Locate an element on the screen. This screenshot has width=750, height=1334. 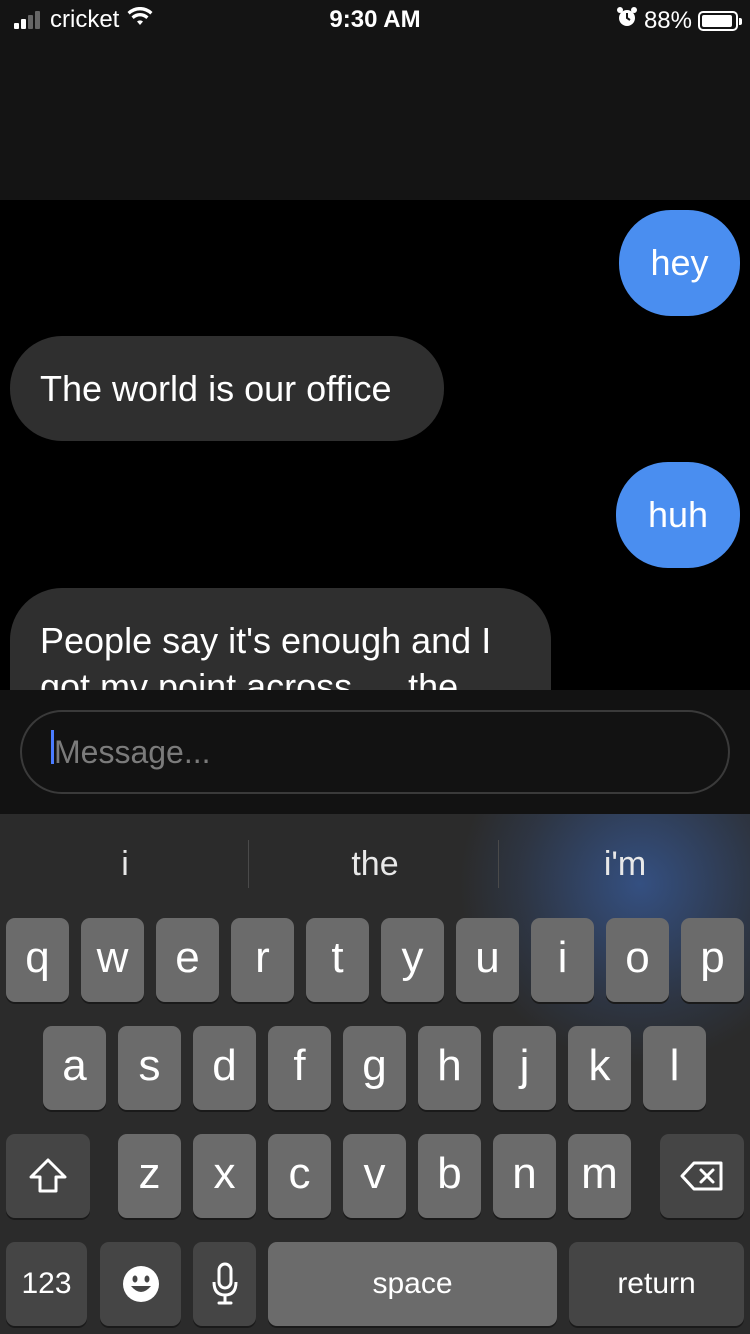
message-input is located at coordinates (375, 752).